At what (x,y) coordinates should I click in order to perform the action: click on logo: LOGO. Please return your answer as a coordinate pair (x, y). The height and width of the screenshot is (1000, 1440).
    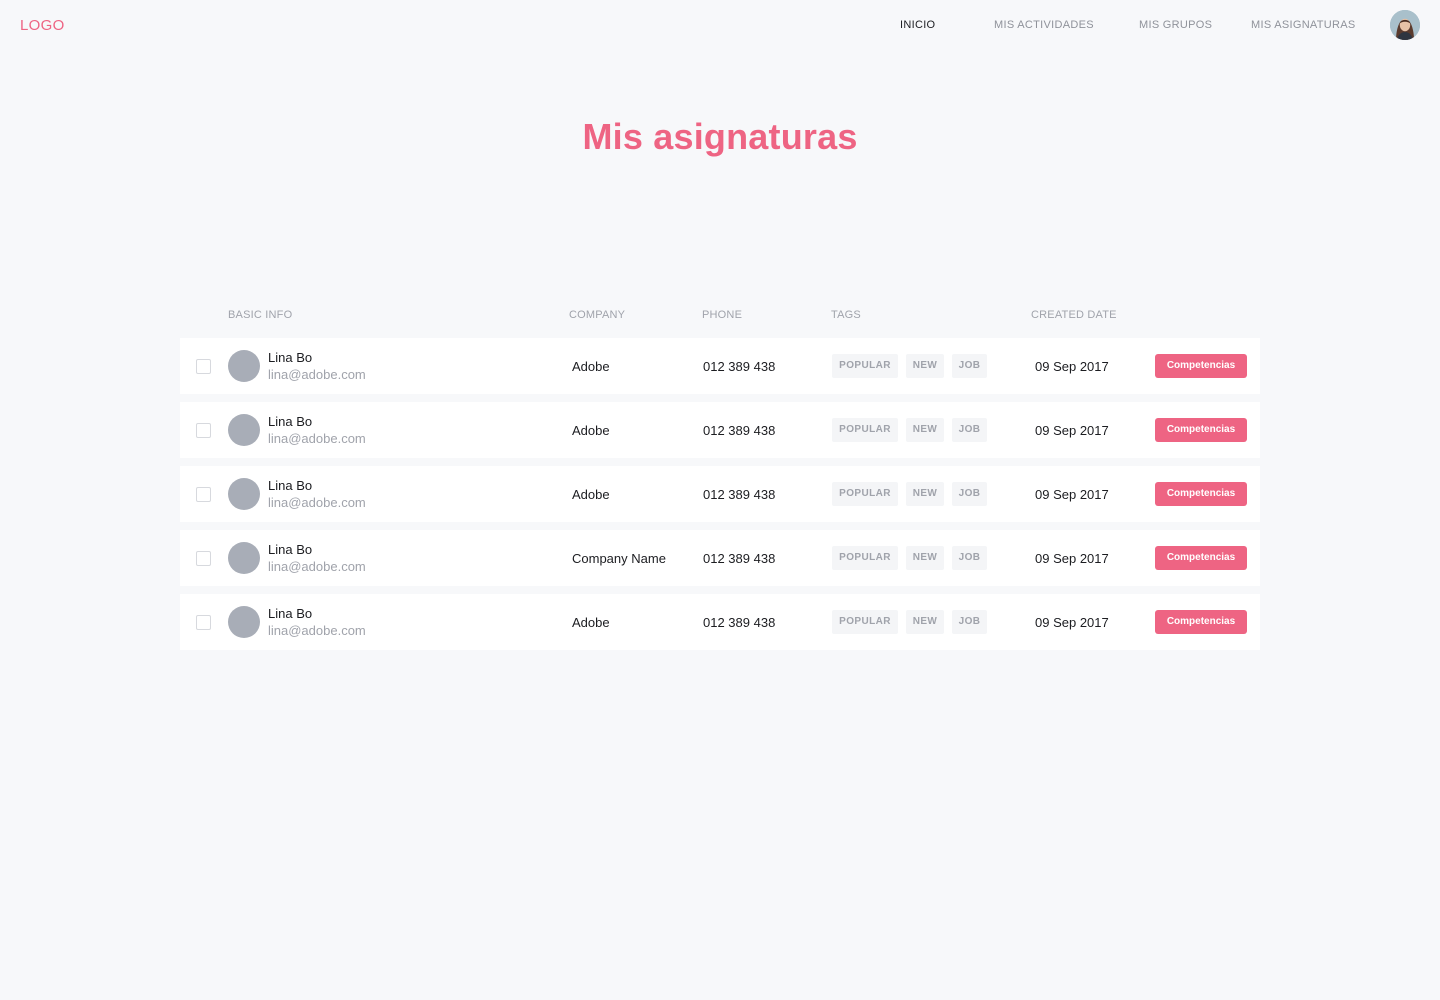
    Looking at the image, I should click on (42, 25).